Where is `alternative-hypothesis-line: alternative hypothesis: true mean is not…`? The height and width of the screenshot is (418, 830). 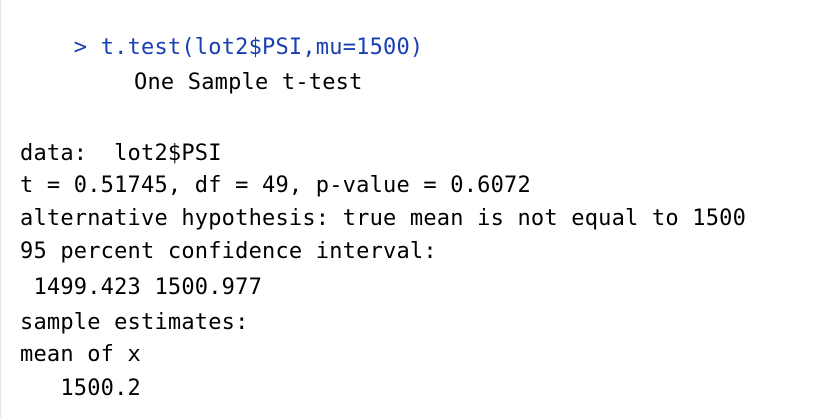
alternative-hypothesis-line: alternative hypothesis: true mean is not… is located at coordinates (383, 218).